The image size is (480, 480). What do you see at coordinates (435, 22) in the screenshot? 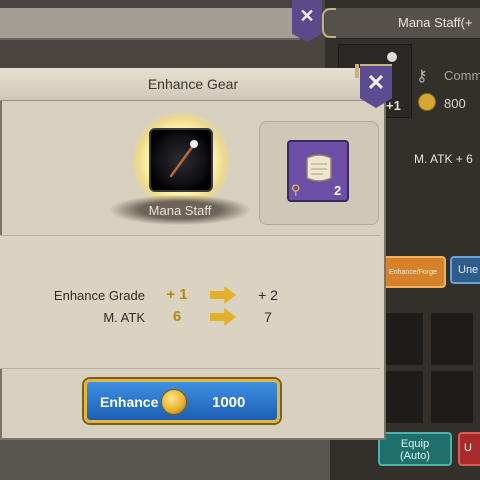
I see `item-detail-title: Mana Staff(+` at bounding box center [435, 22].